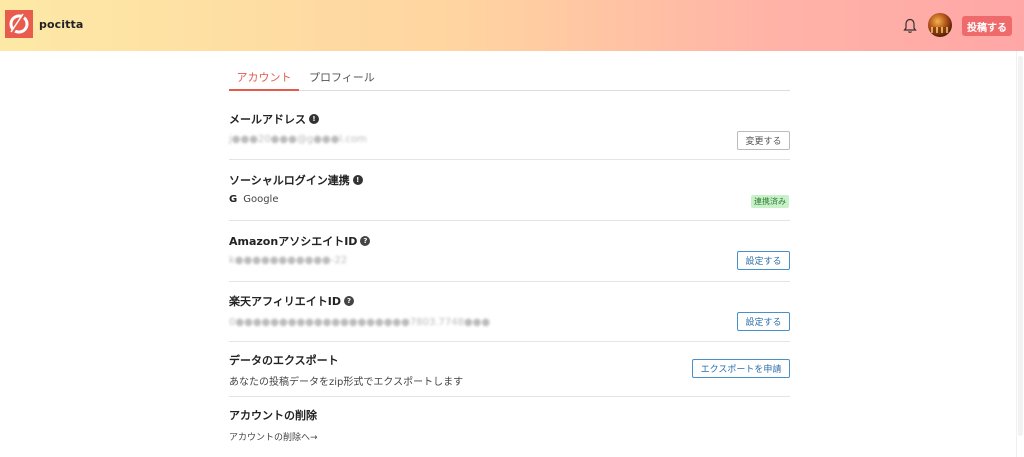  What do you see at coordinates (342, 80) in the screenshot?
I see `tab-profile: プロフィール` at bounding box center [342, 80].